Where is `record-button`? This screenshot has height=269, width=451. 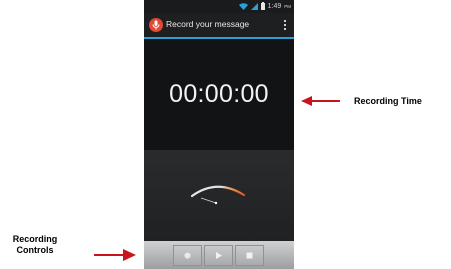
record-button is located at coordinates (187, 255).